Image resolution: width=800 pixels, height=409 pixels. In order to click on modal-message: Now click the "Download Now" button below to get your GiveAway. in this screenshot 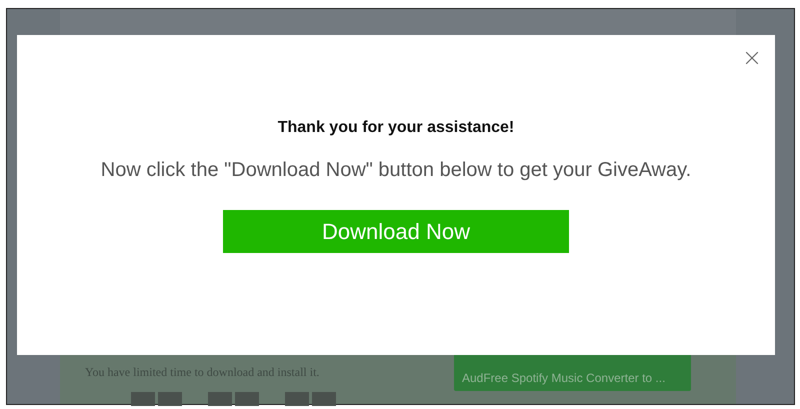, I will do `click(396, 170)`.